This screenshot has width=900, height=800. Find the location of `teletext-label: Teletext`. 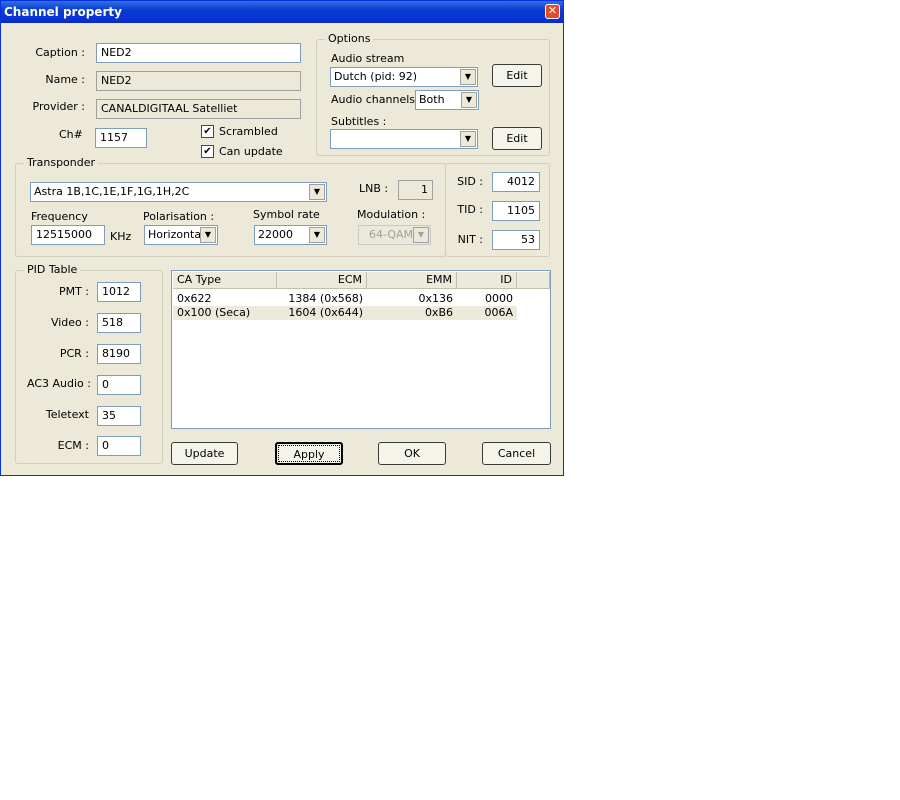

teletext-label: Teletext is located at coordinates (67, 414).